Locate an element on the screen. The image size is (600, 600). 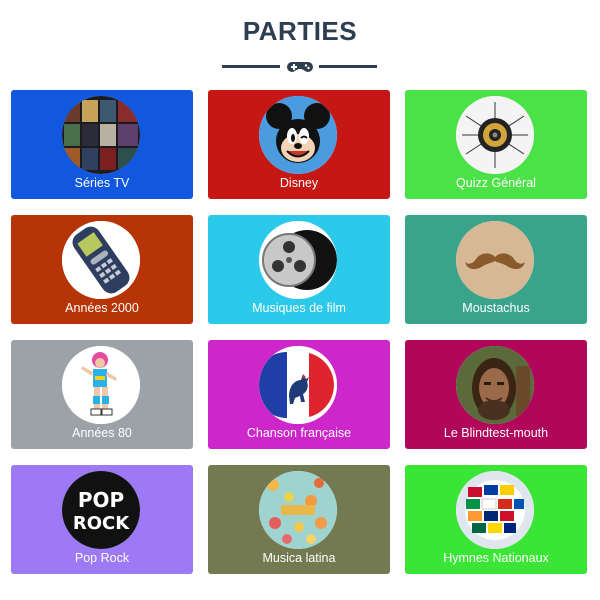
french-flag-thumbnail is located at coordinates (298, 385).